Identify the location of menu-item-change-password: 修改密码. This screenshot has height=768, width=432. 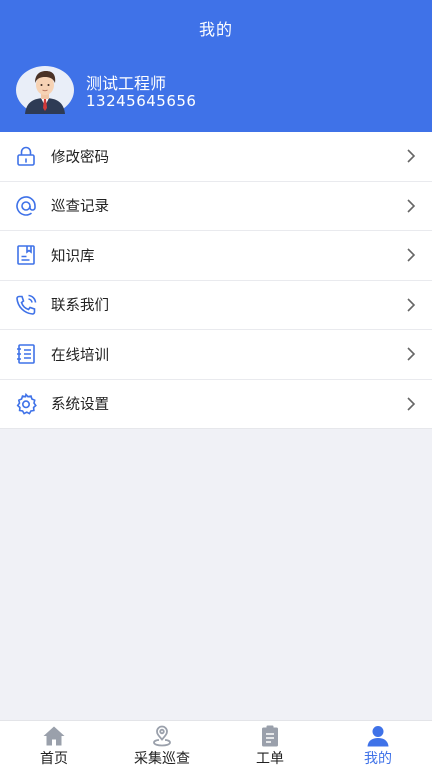
(216, 157).